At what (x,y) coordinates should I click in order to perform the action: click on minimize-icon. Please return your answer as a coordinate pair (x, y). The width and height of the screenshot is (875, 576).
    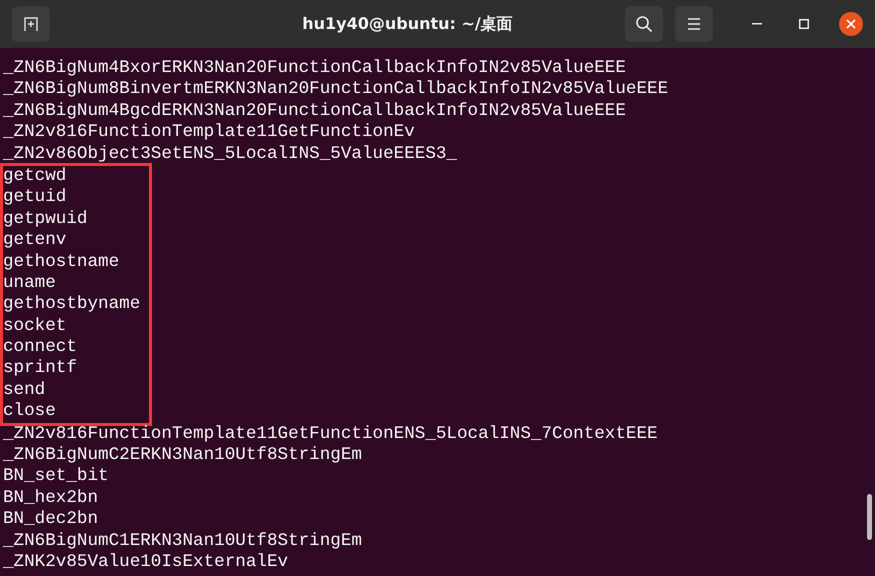
    Looking at the image, I should click on (757, 24).